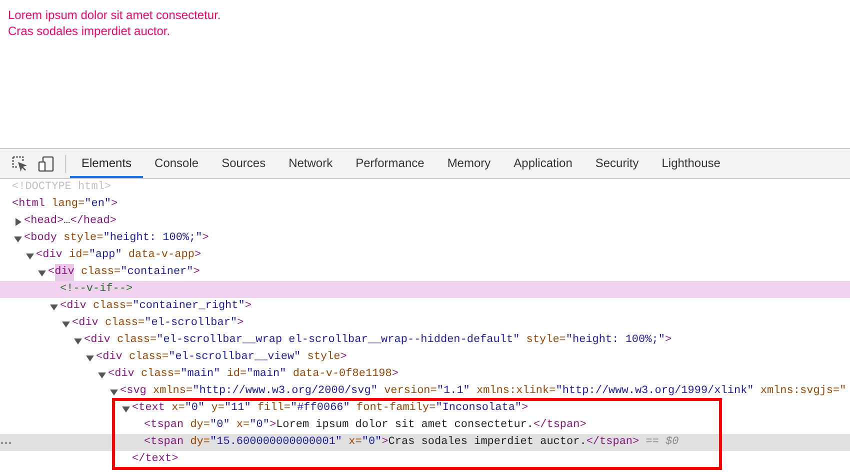 This screenshot has height=475, width=850. Describe the element at coordinates (425, 306) in the screenshot. I see `dom-node-line: <div class="container_right">` at that location.